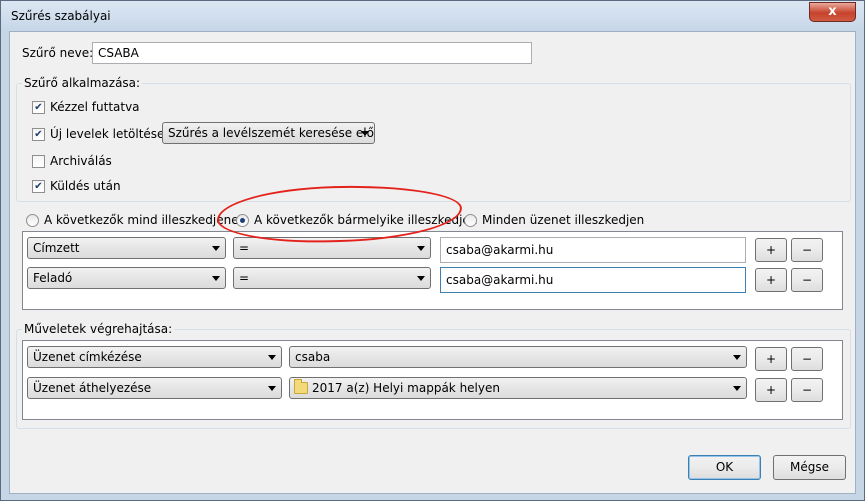 Image resolution: width=865 pixels, height=501 pixels. I want to click on action-target-value: csaba, so click(313, 357).